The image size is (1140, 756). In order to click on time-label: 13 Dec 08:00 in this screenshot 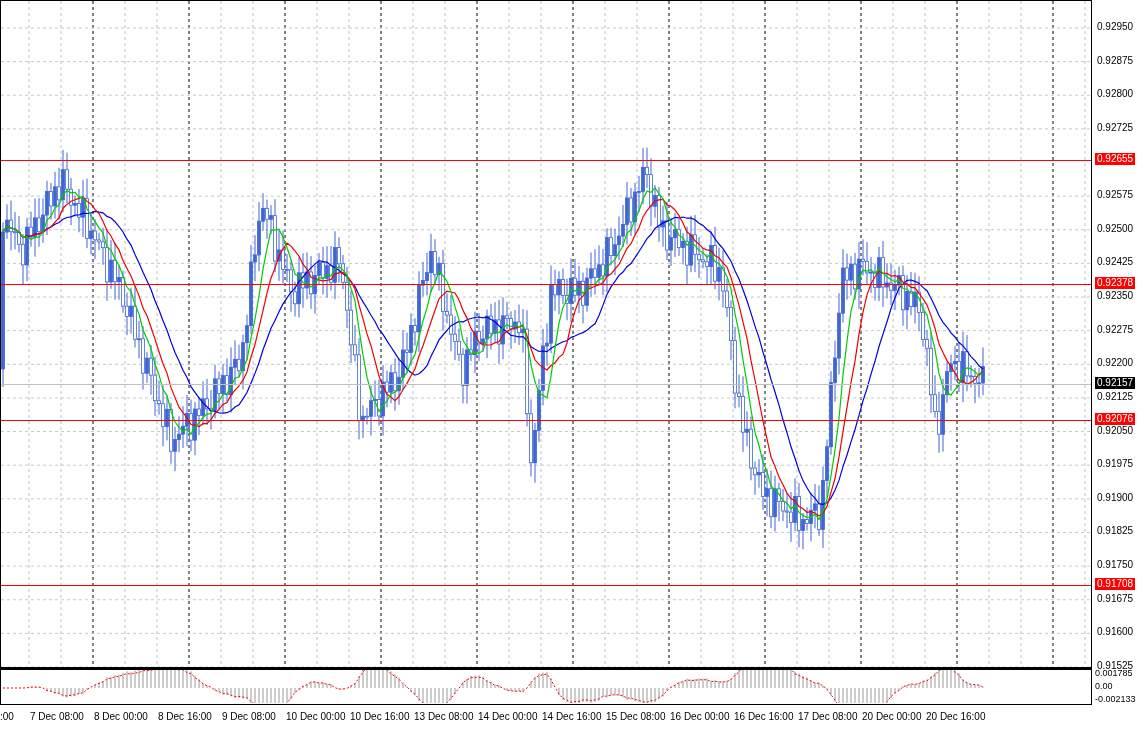, I will do `click(444, 717)`.